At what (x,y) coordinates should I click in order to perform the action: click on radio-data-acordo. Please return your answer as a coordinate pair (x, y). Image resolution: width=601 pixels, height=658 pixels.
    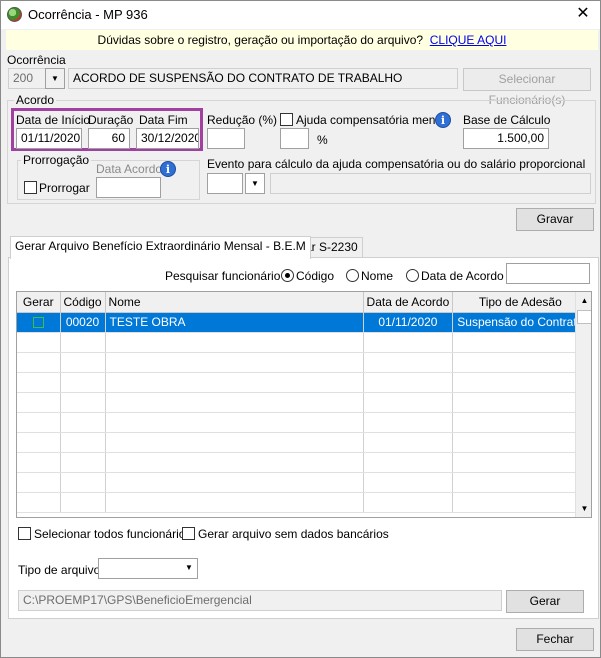
    Looking at the image, I should click on (412, 275).